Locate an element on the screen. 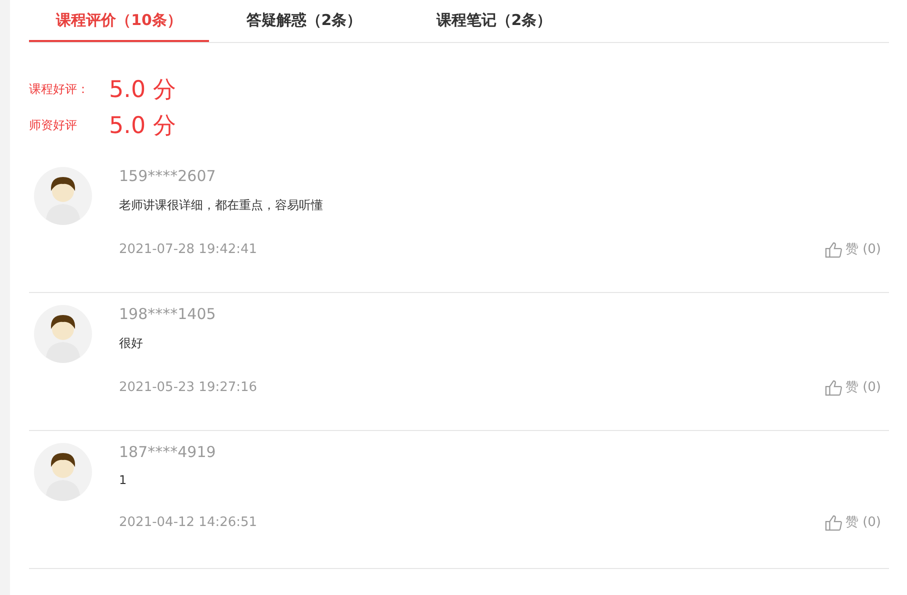  review-time: 2021-05-23 19:27:16 is located at coordinates (188, 387).